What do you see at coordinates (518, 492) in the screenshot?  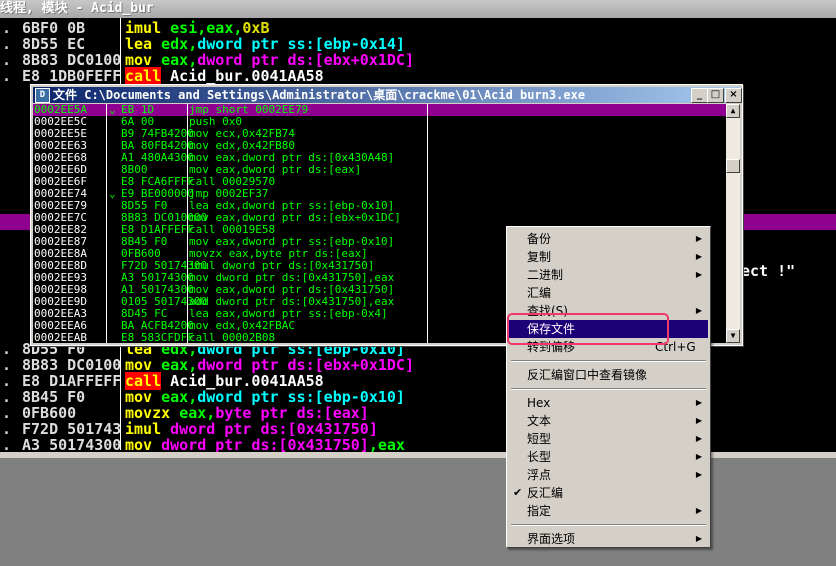 I see `check-icon: ✔` at bounding box center [518, 492].